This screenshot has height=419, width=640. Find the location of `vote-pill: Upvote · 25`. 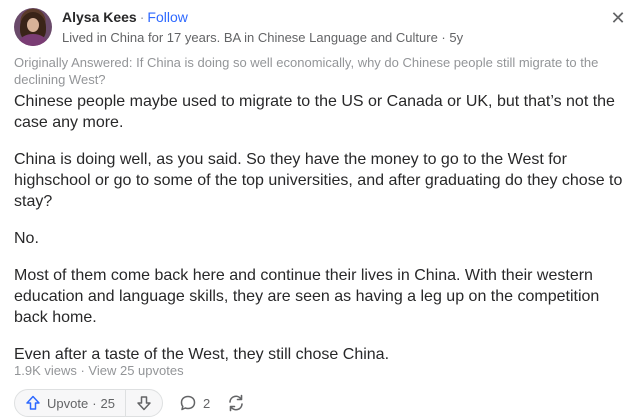

vote-pill: Upvote · 25 is located at coordinates (89, 403).